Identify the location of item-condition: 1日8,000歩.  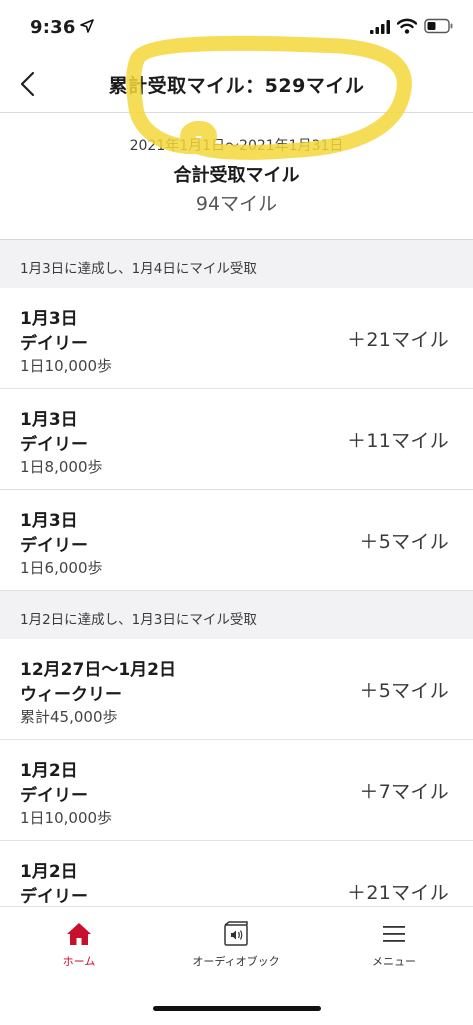
(61, 467).